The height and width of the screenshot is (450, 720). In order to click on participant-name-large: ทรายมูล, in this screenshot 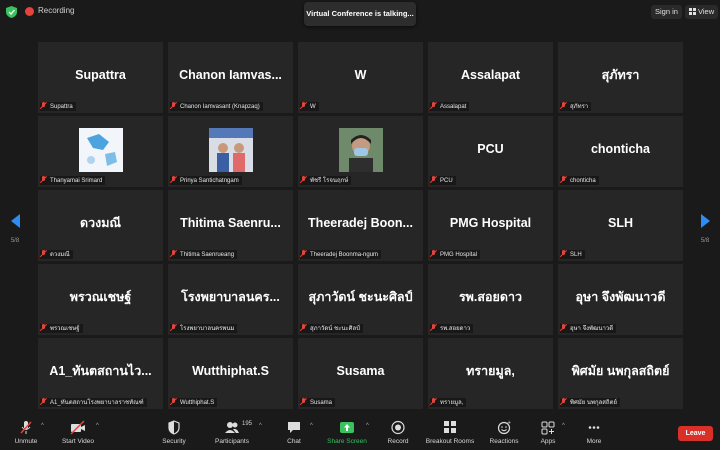, I will do `click(490, 371)`.